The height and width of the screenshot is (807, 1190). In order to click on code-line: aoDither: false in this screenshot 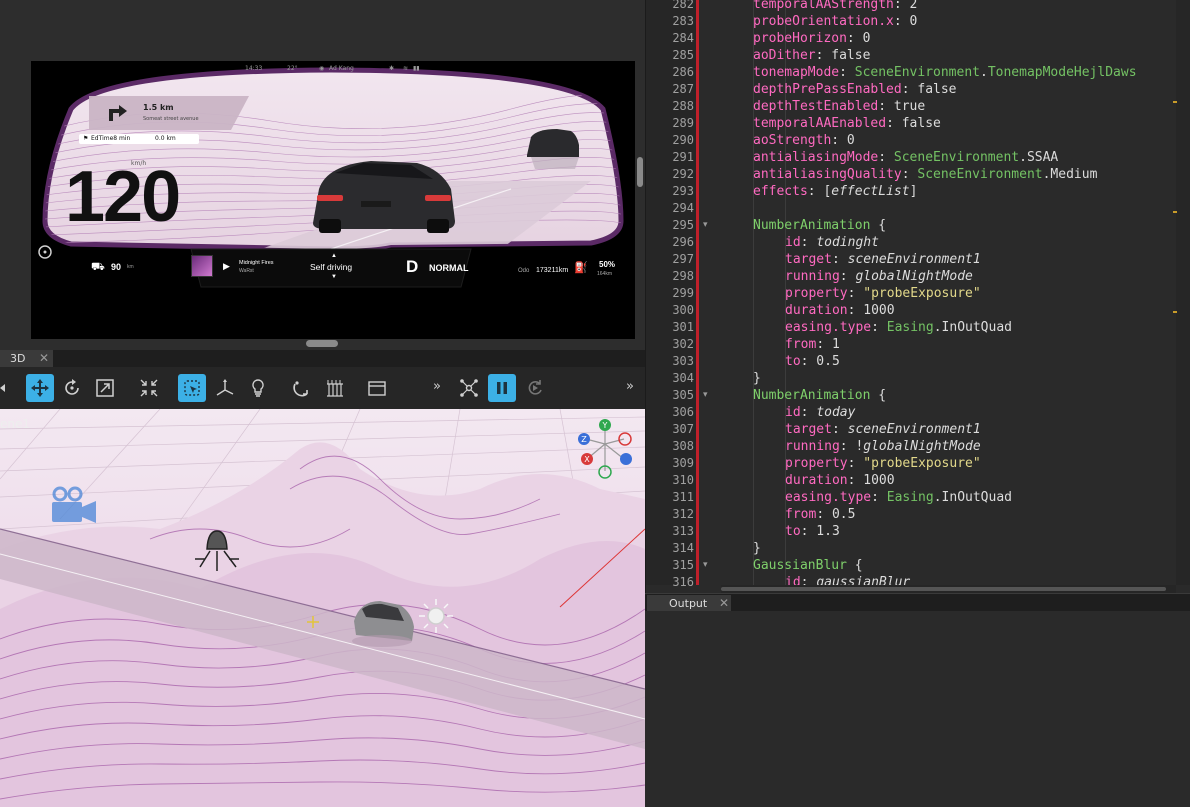, I will do `click(948, 55)`.